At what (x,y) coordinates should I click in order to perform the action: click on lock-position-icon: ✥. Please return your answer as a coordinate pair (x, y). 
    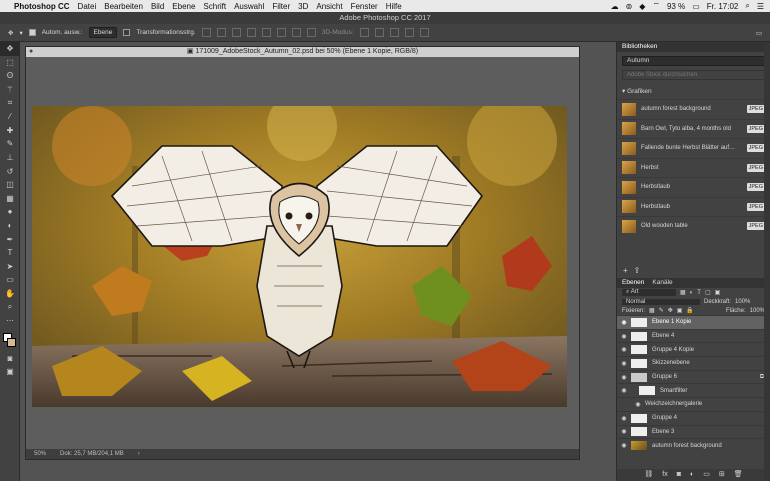
    Looking at the image, I should click on (670, 310).